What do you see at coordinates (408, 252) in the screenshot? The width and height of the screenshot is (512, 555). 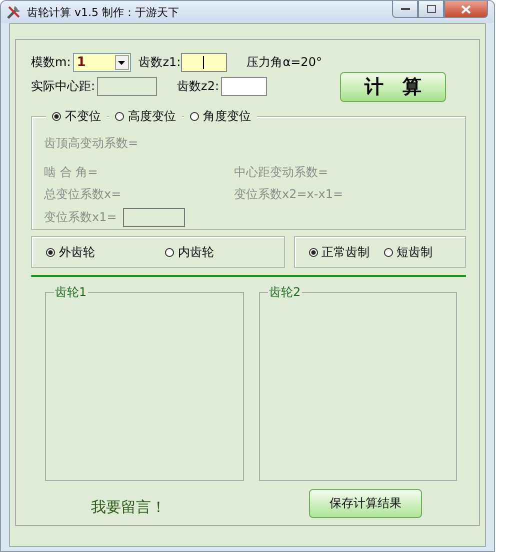 I see `tooth-system-radio: 短齿制` at bounding box center [408, 252].